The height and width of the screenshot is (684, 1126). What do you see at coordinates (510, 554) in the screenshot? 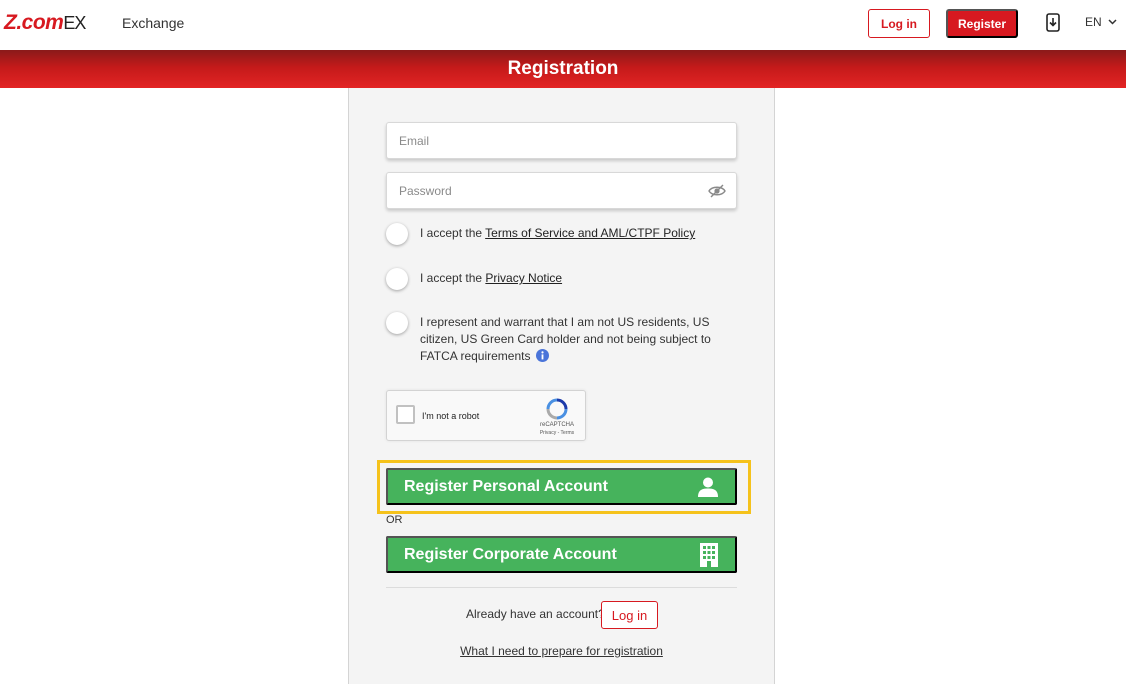
I see `register-corporate-label: Register Corporate Account` at bounding box center [510, 554].